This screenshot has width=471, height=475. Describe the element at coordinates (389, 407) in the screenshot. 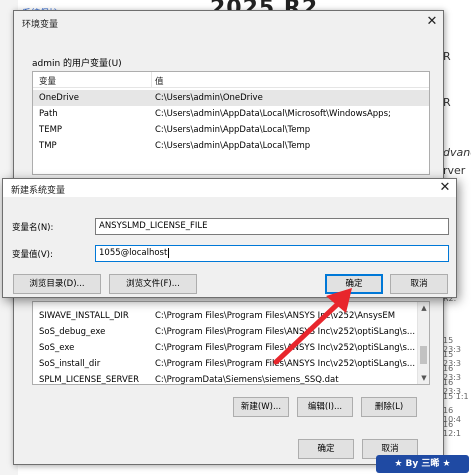

I see `system-delete-button: 删除(L)` at that location.